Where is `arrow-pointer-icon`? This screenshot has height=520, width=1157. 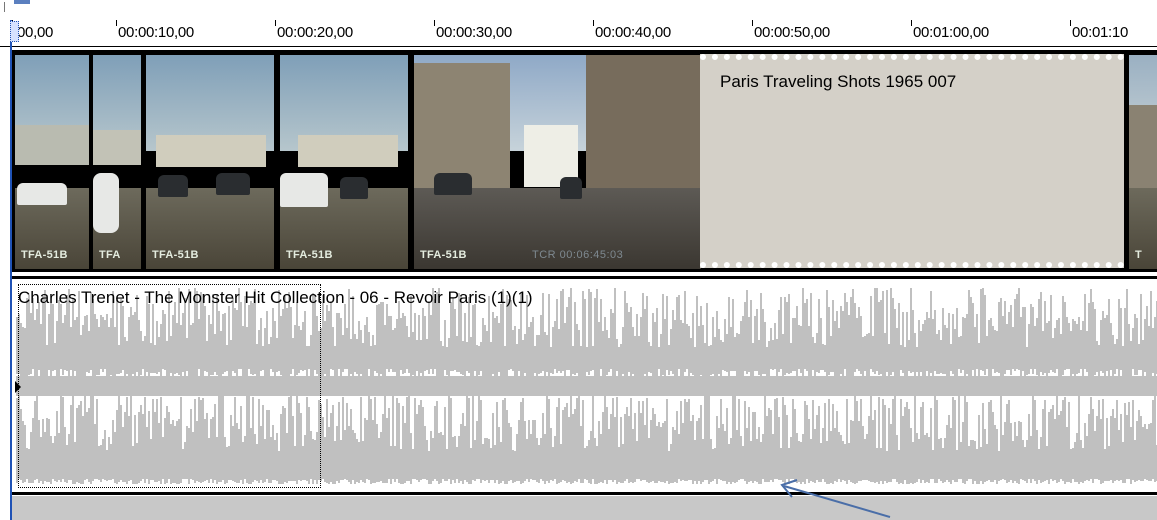 arrow-pointer-icon is located at coordinates (835, 498).